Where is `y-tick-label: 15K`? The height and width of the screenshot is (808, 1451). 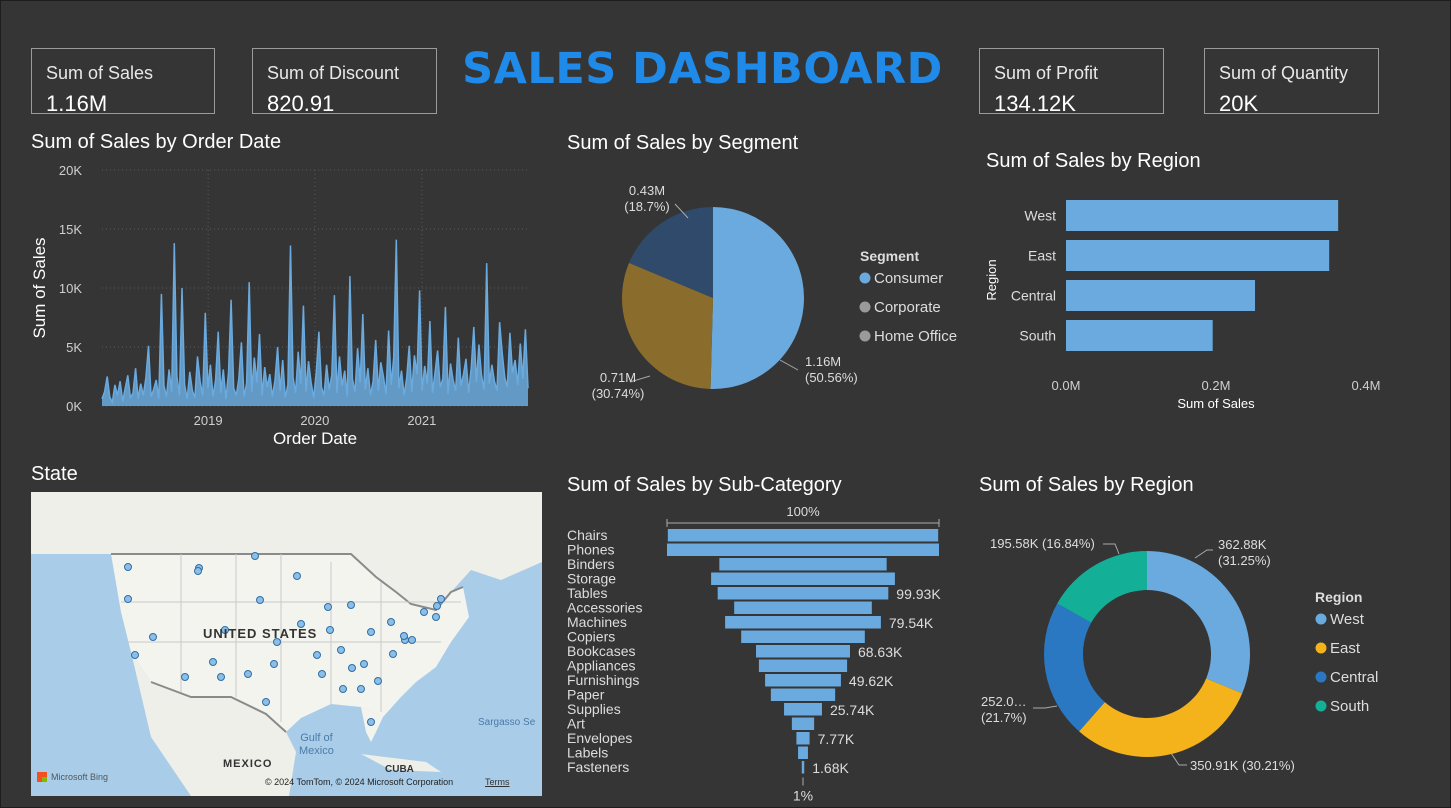 y-tick-label: 15K is located at coordinates (70, 229).